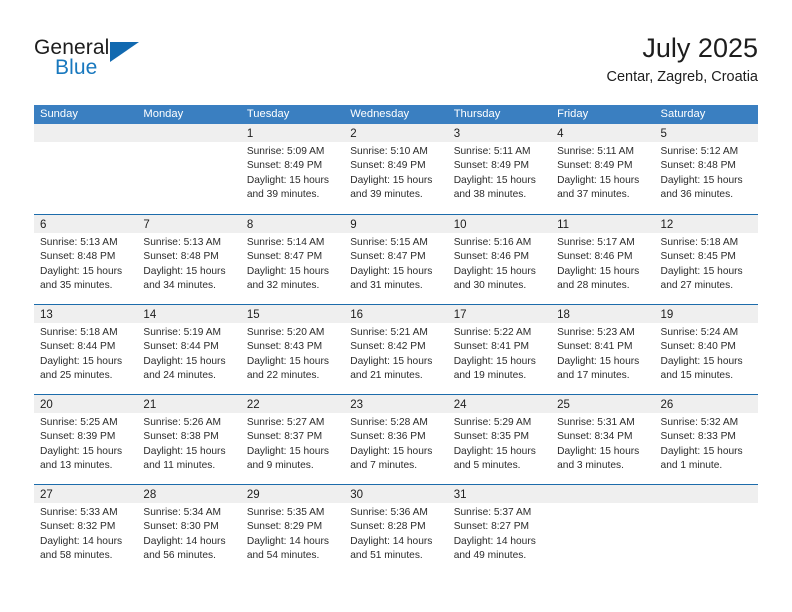  I want to click on day-number: 22, so click(253, 405).